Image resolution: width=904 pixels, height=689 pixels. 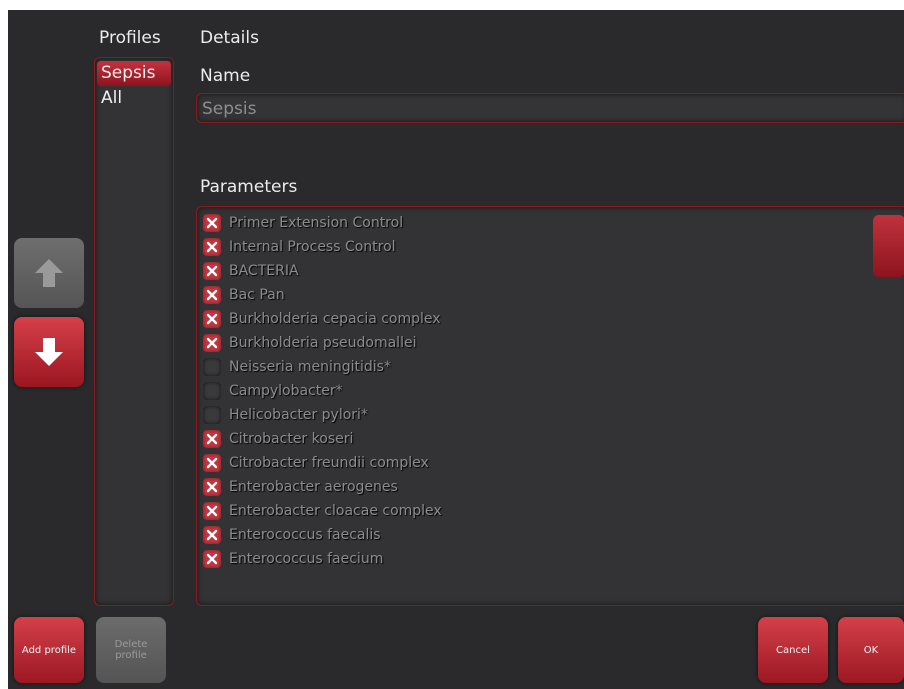 What do you see at coordinates (528, 367) in the screenshot?
I see `parameter-row: Neisseria meningitidis*` at bounding box center [528, 367].